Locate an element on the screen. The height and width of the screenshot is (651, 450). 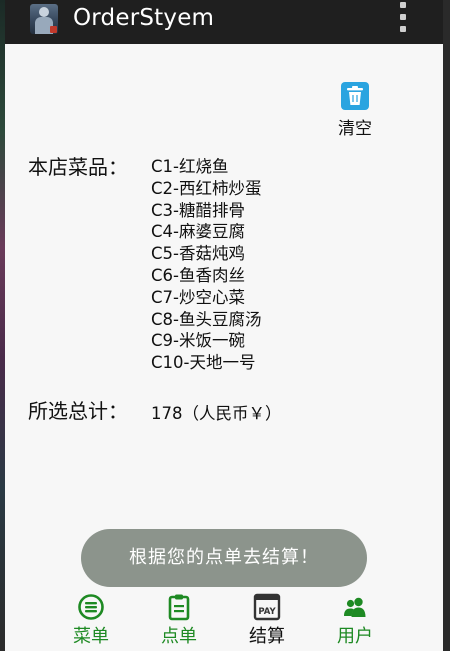
trash-icon is located at coordinates (355, 96).